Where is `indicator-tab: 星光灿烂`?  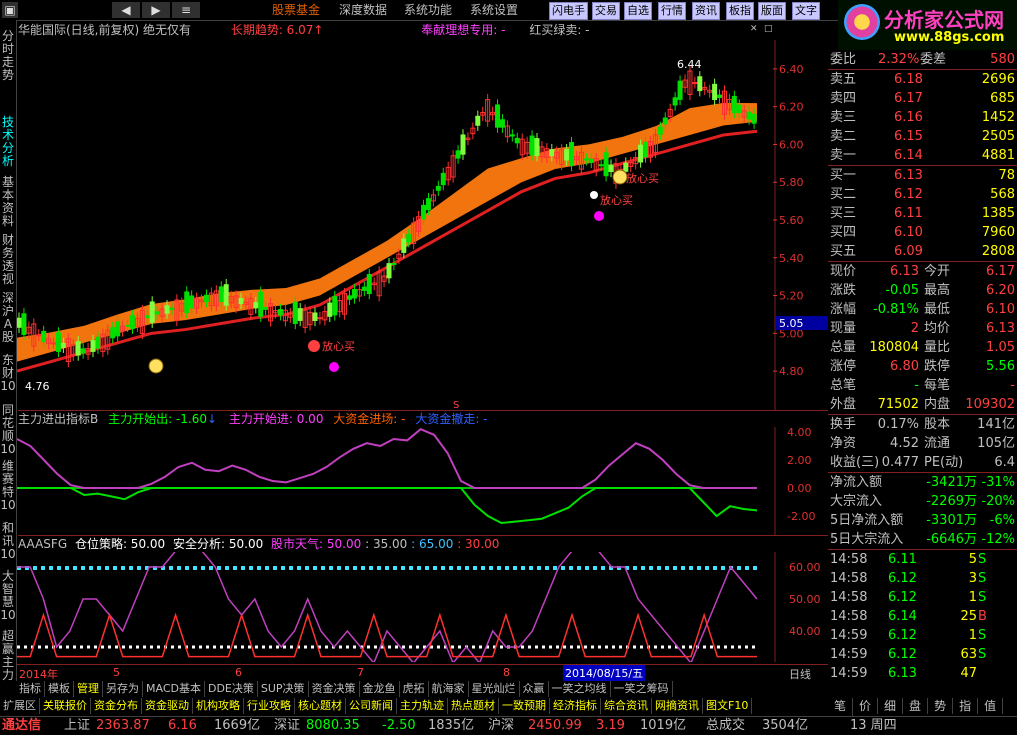
indicator-tab: 星光灿烂 is located at coordinates (494, 689).